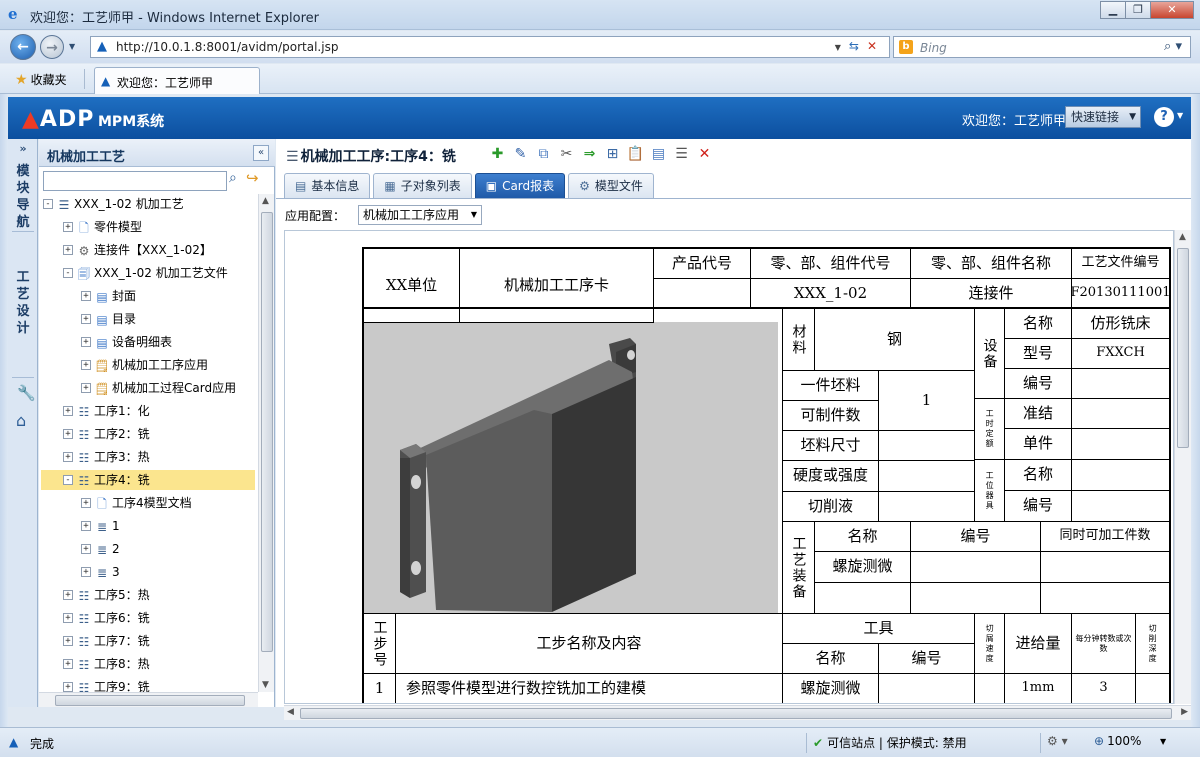  What do you see at coordinates (233, 178) in the screenshot?
I see `search-icon: ⌕` at bounding box center [233, 178].